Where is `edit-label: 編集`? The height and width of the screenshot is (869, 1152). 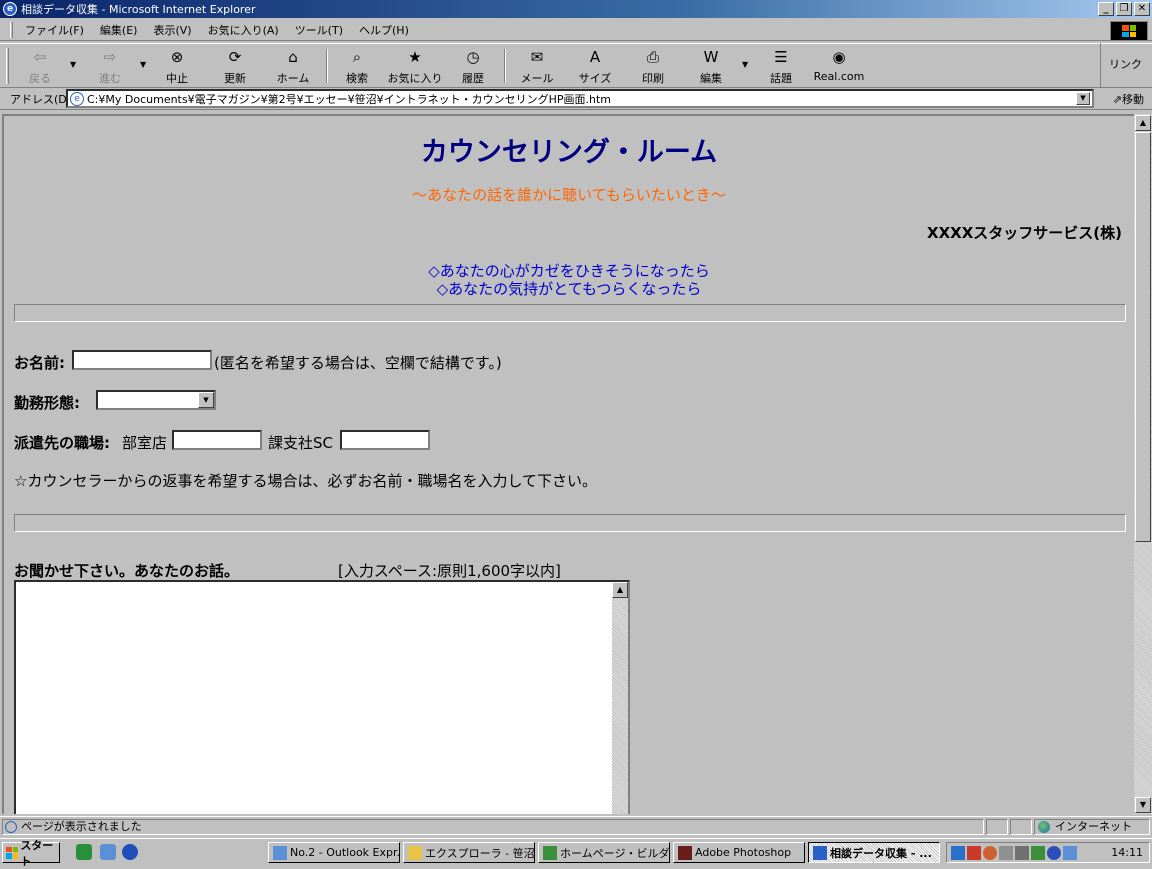
edit-label: 編集 is located at coordinates (711, 78).